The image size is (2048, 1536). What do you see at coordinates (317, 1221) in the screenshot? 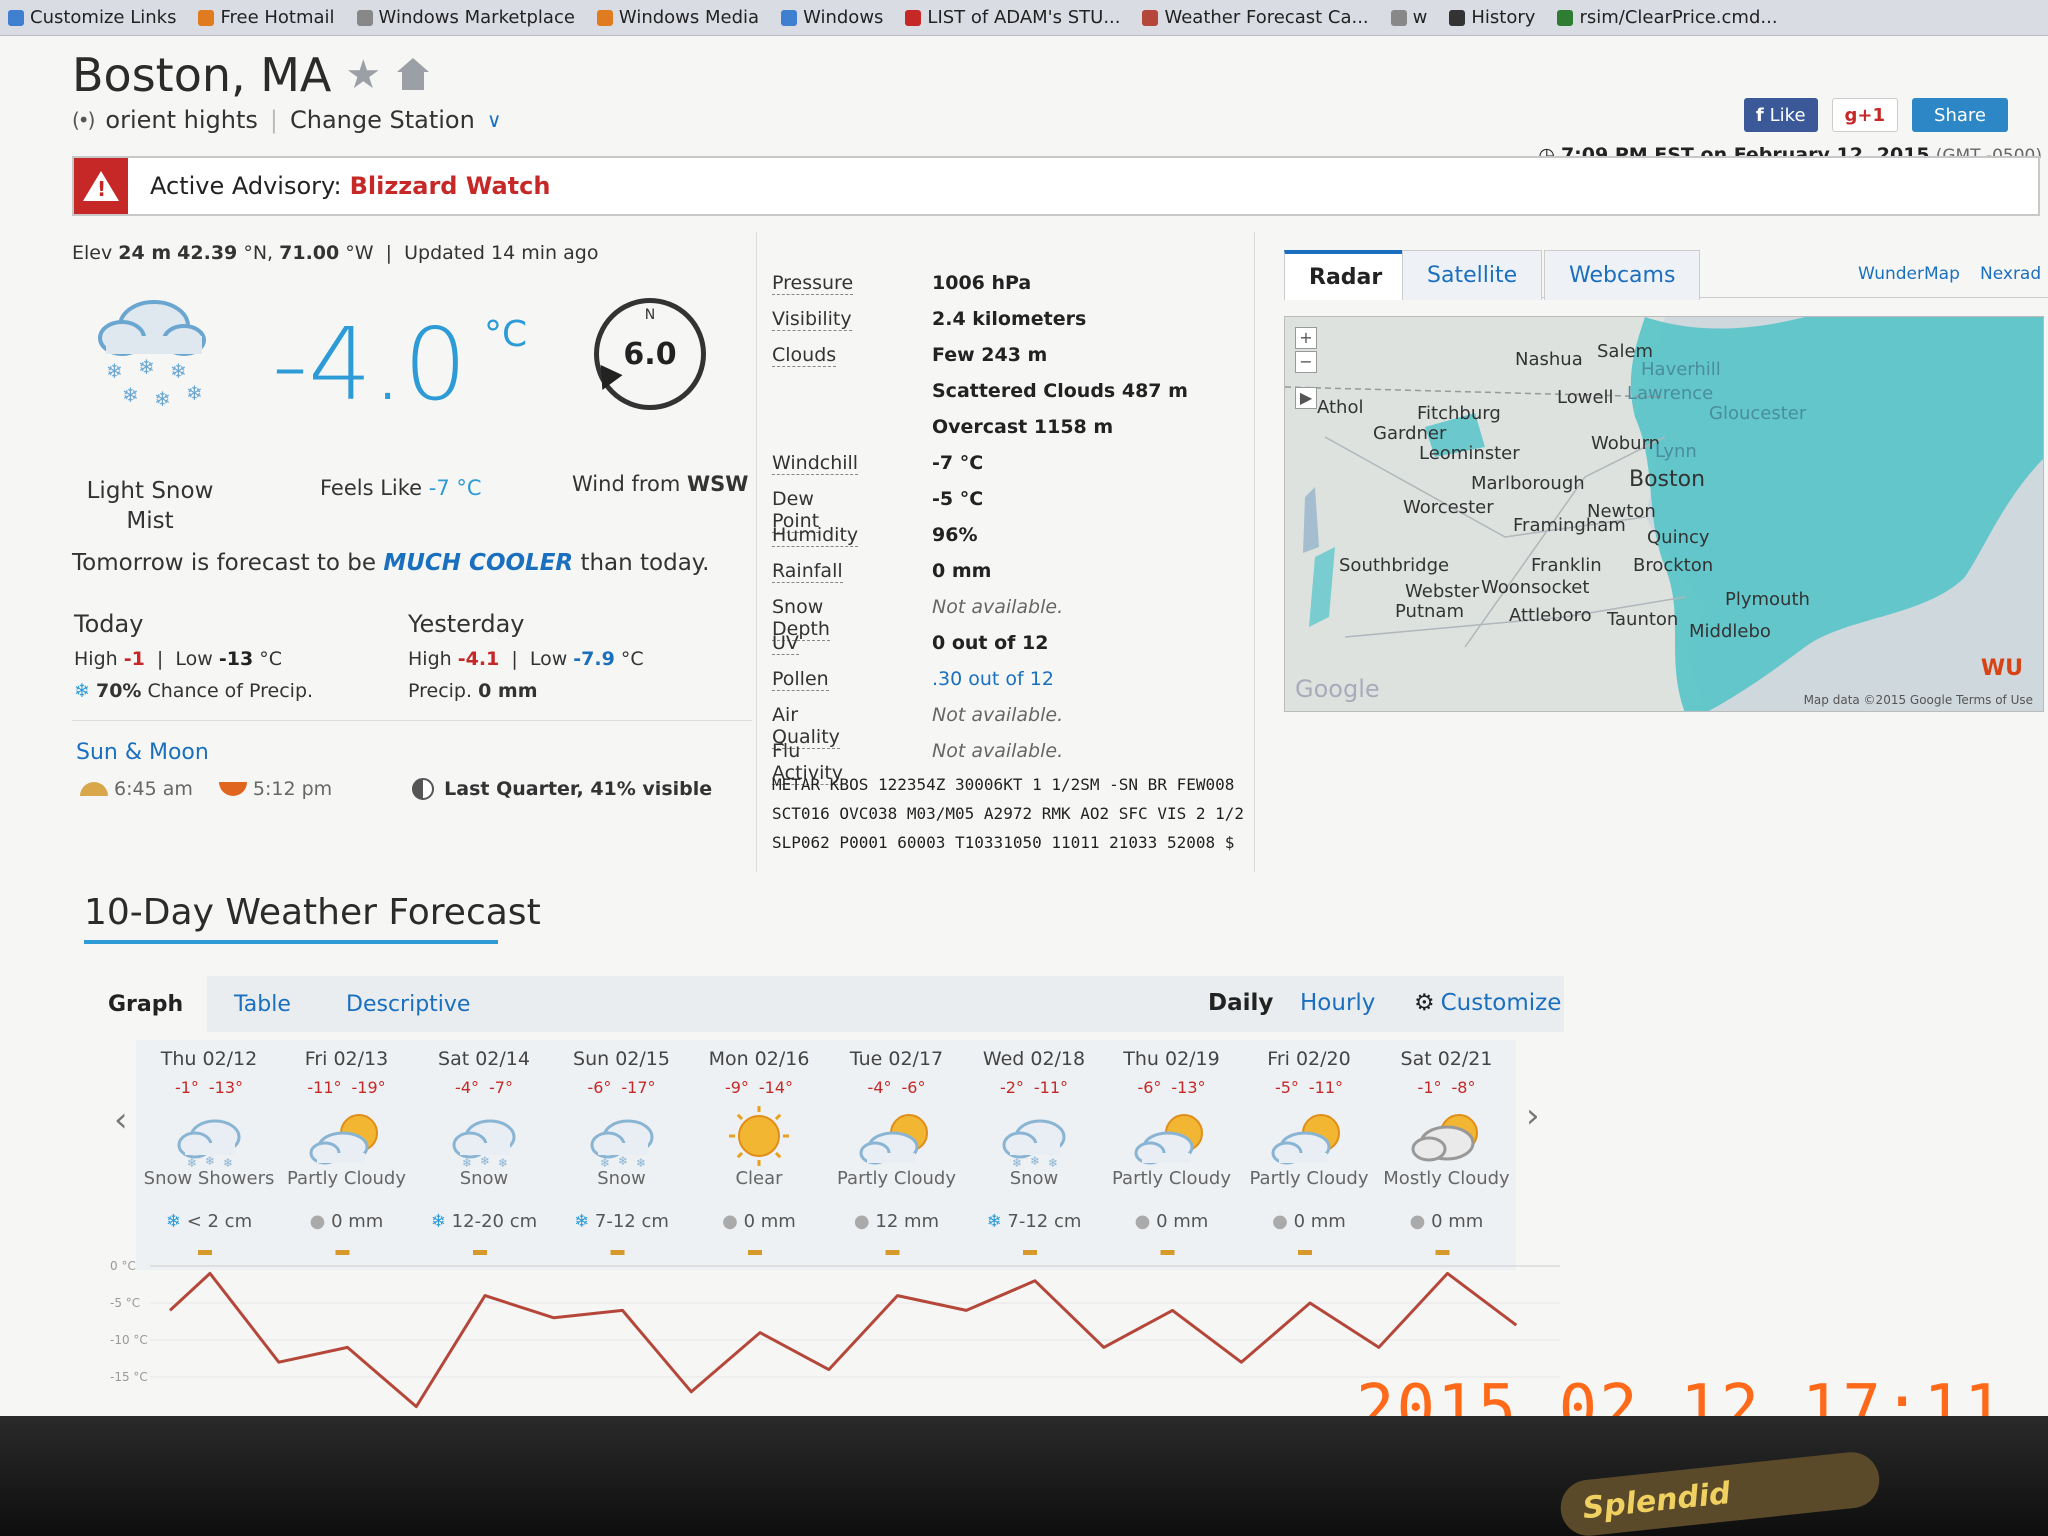
I see `raindrop-icon: ●` at bounding box center [317, 1221].